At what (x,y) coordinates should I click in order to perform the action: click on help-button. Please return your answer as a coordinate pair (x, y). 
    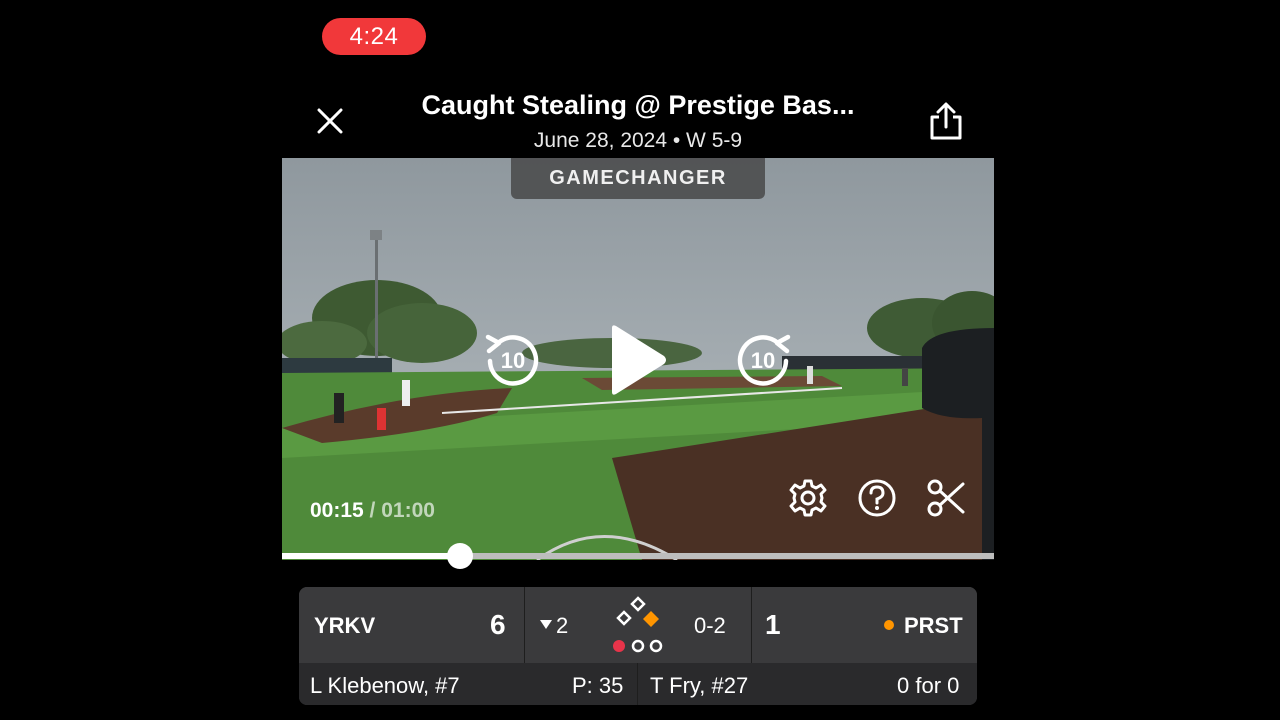
    Looking at the image, I should click on (877, 498).